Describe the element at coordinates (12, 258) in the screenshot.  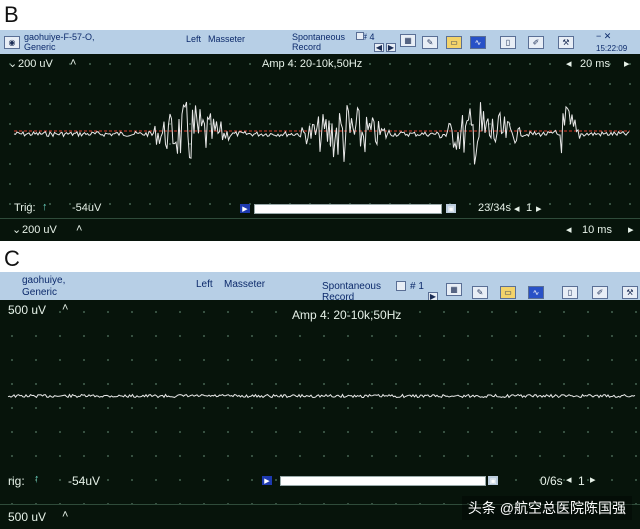
I see `panel-c-label: C` at that location.